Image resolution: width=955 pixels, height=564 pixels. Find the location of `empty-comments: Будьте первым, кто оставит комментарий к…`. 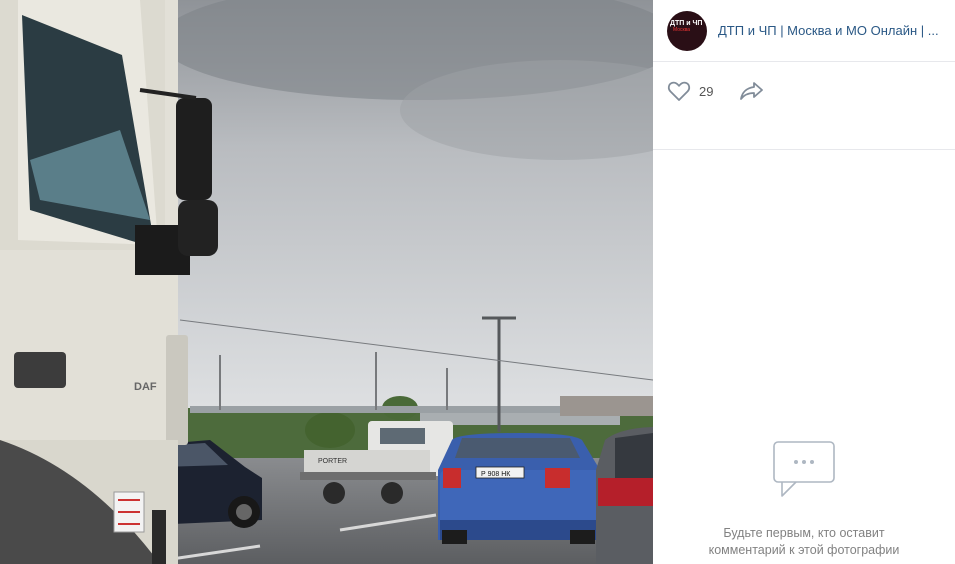

empty-comments: Будьте первым, кто оставит комментарий к… is located at coordinates (804, 499).